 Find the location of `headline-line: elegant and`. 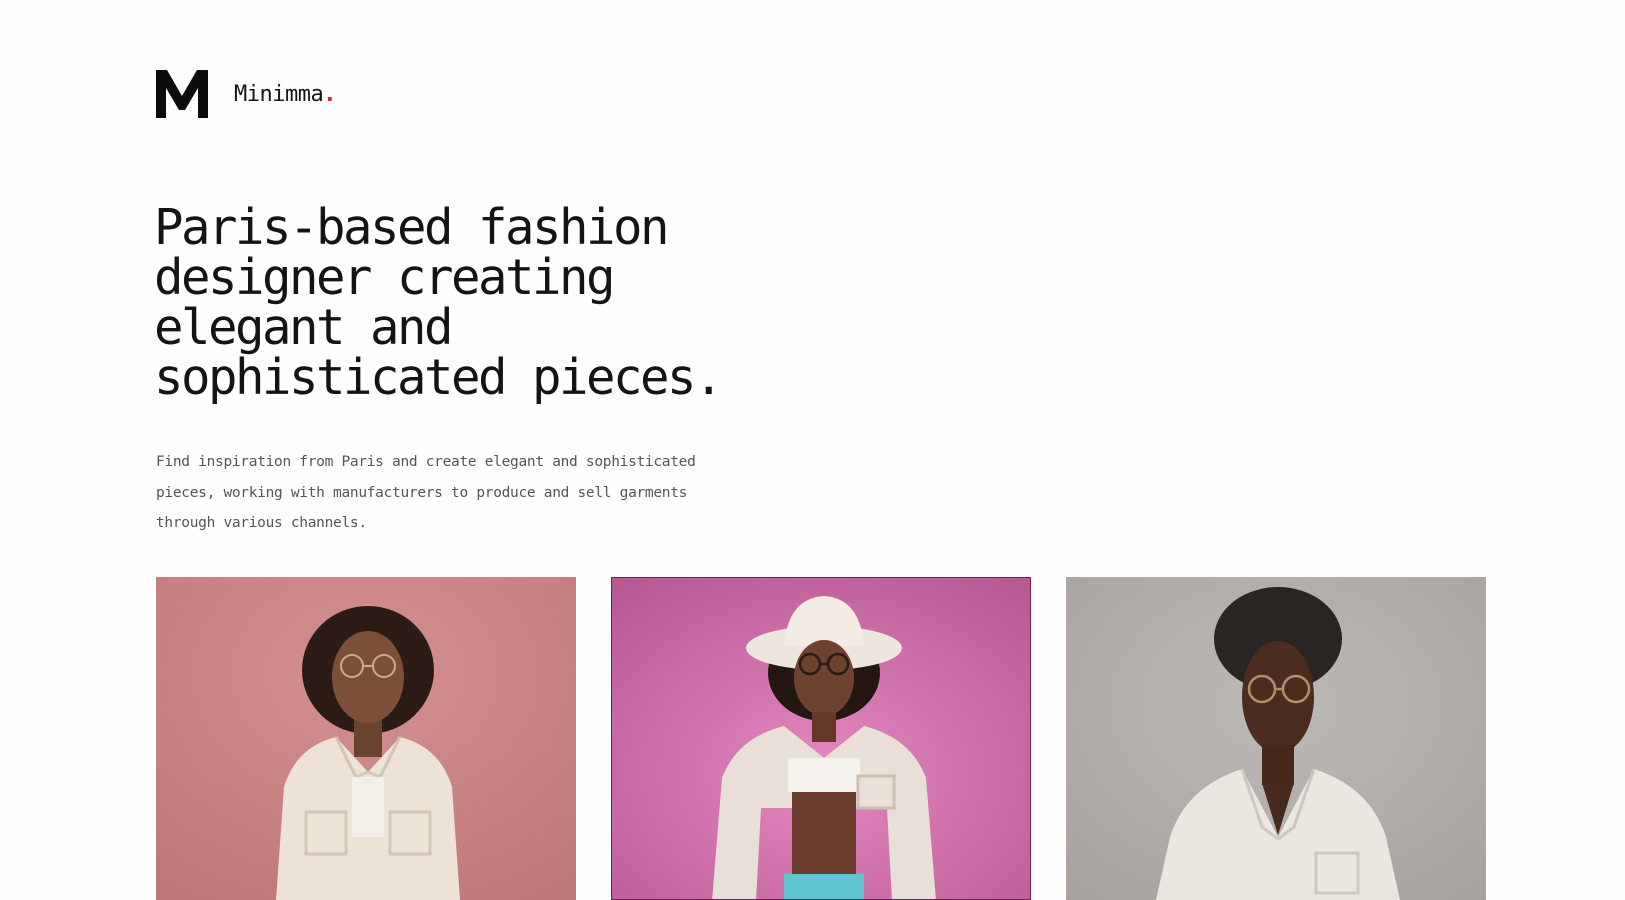

headline-line: elegant and is located at coordinates (304, 327).